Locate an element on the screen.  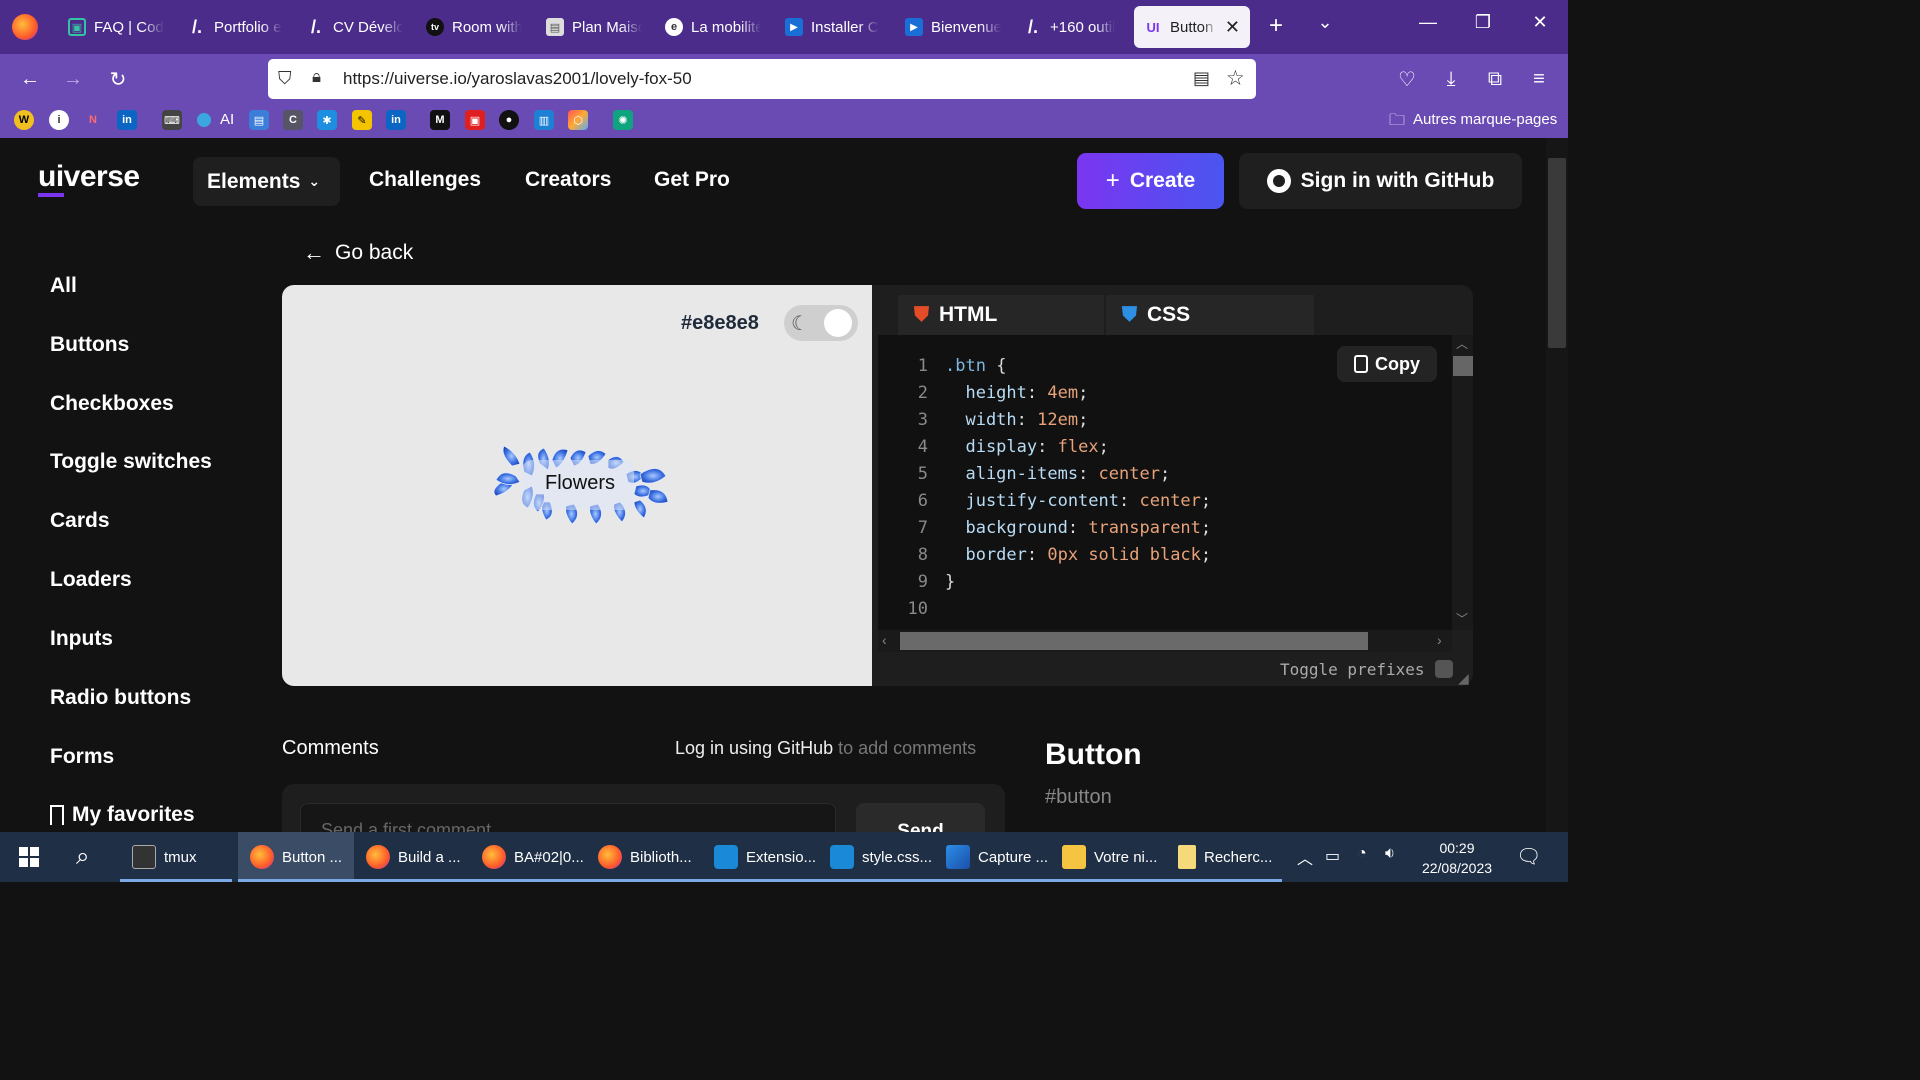
github-sign-in-button: Sign in with GitHub is located at coordinates (1380, 181).